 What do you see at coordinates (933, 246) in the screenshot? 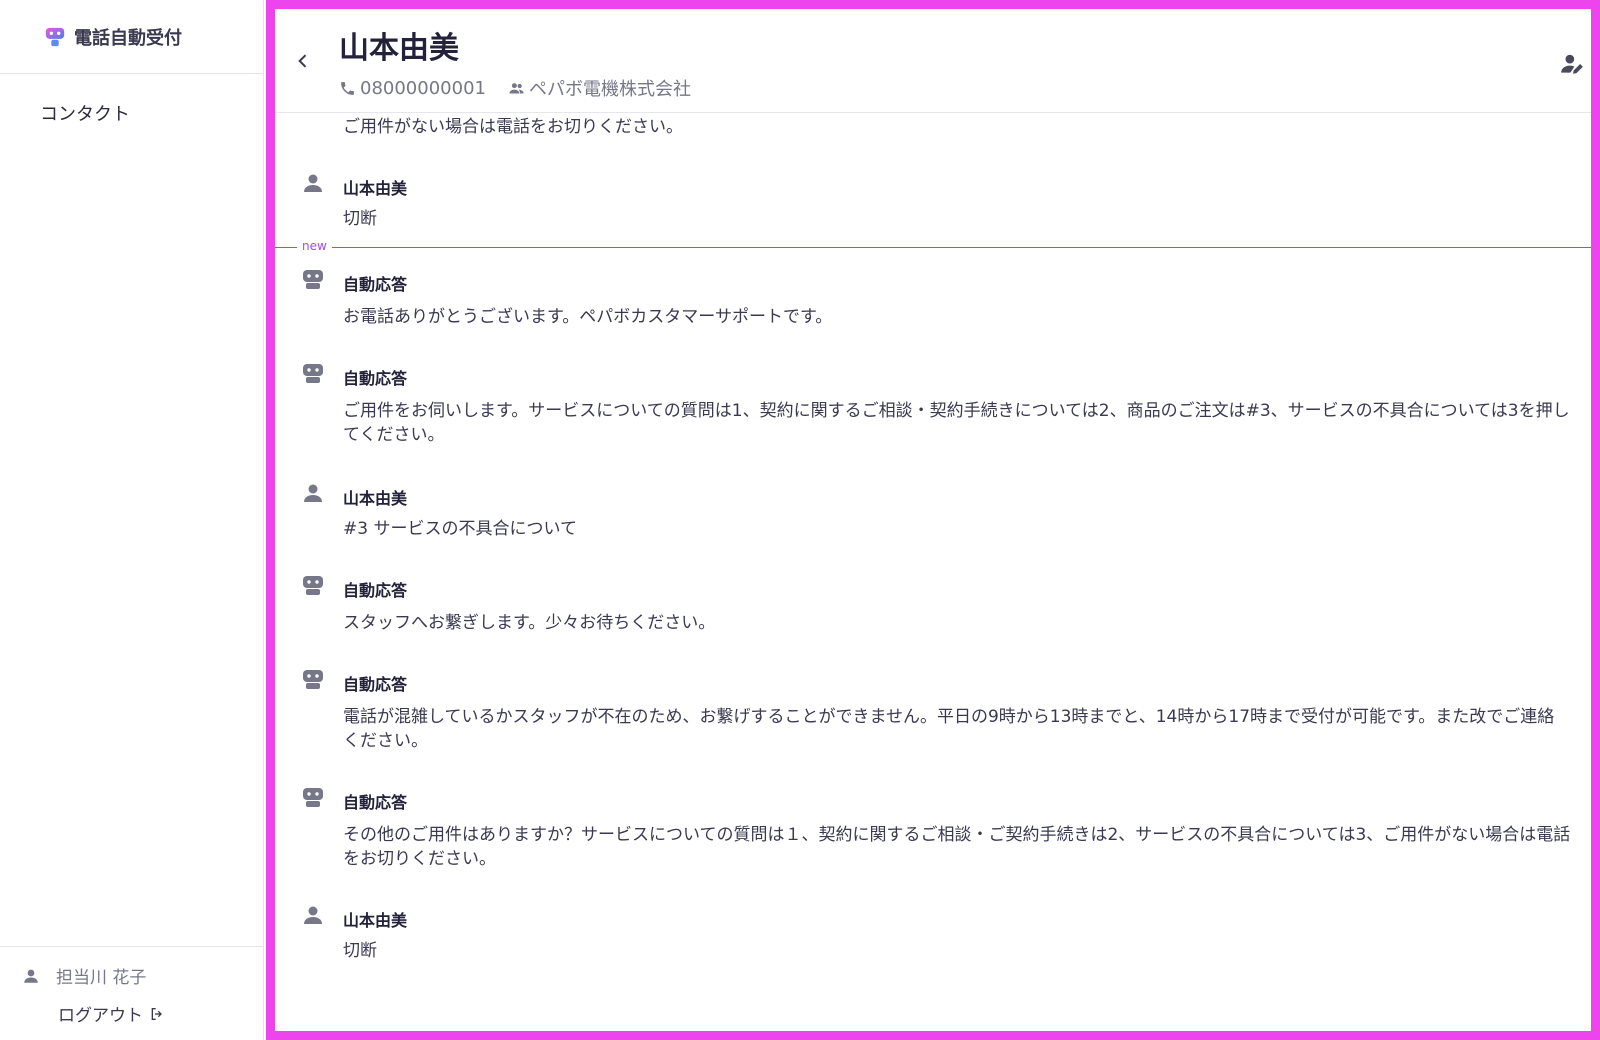
I see `new-messages-divider: new` at bounding box center [933, 246].